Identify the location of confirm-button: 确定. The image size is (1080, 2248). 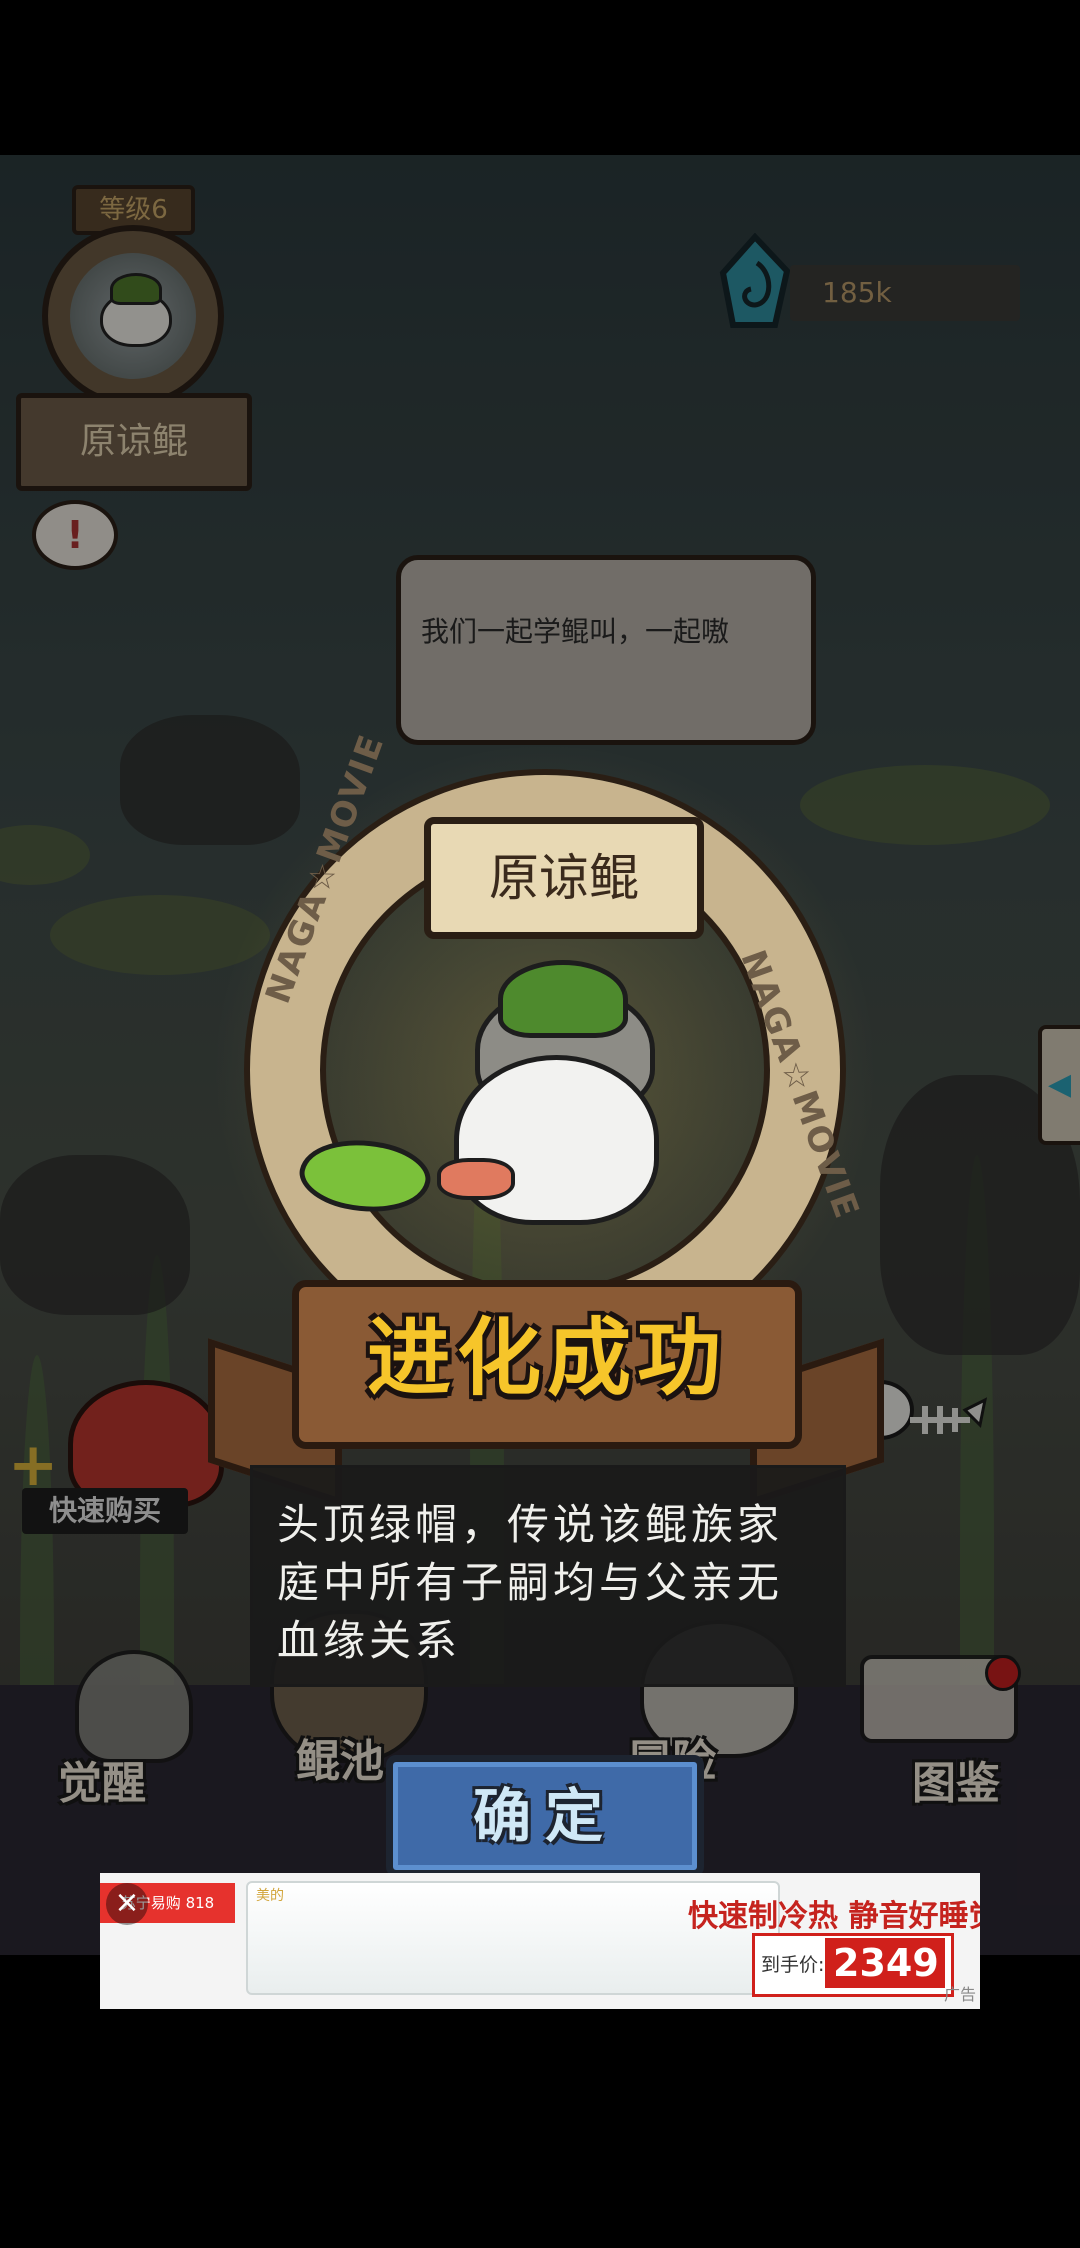
(545, 1816).